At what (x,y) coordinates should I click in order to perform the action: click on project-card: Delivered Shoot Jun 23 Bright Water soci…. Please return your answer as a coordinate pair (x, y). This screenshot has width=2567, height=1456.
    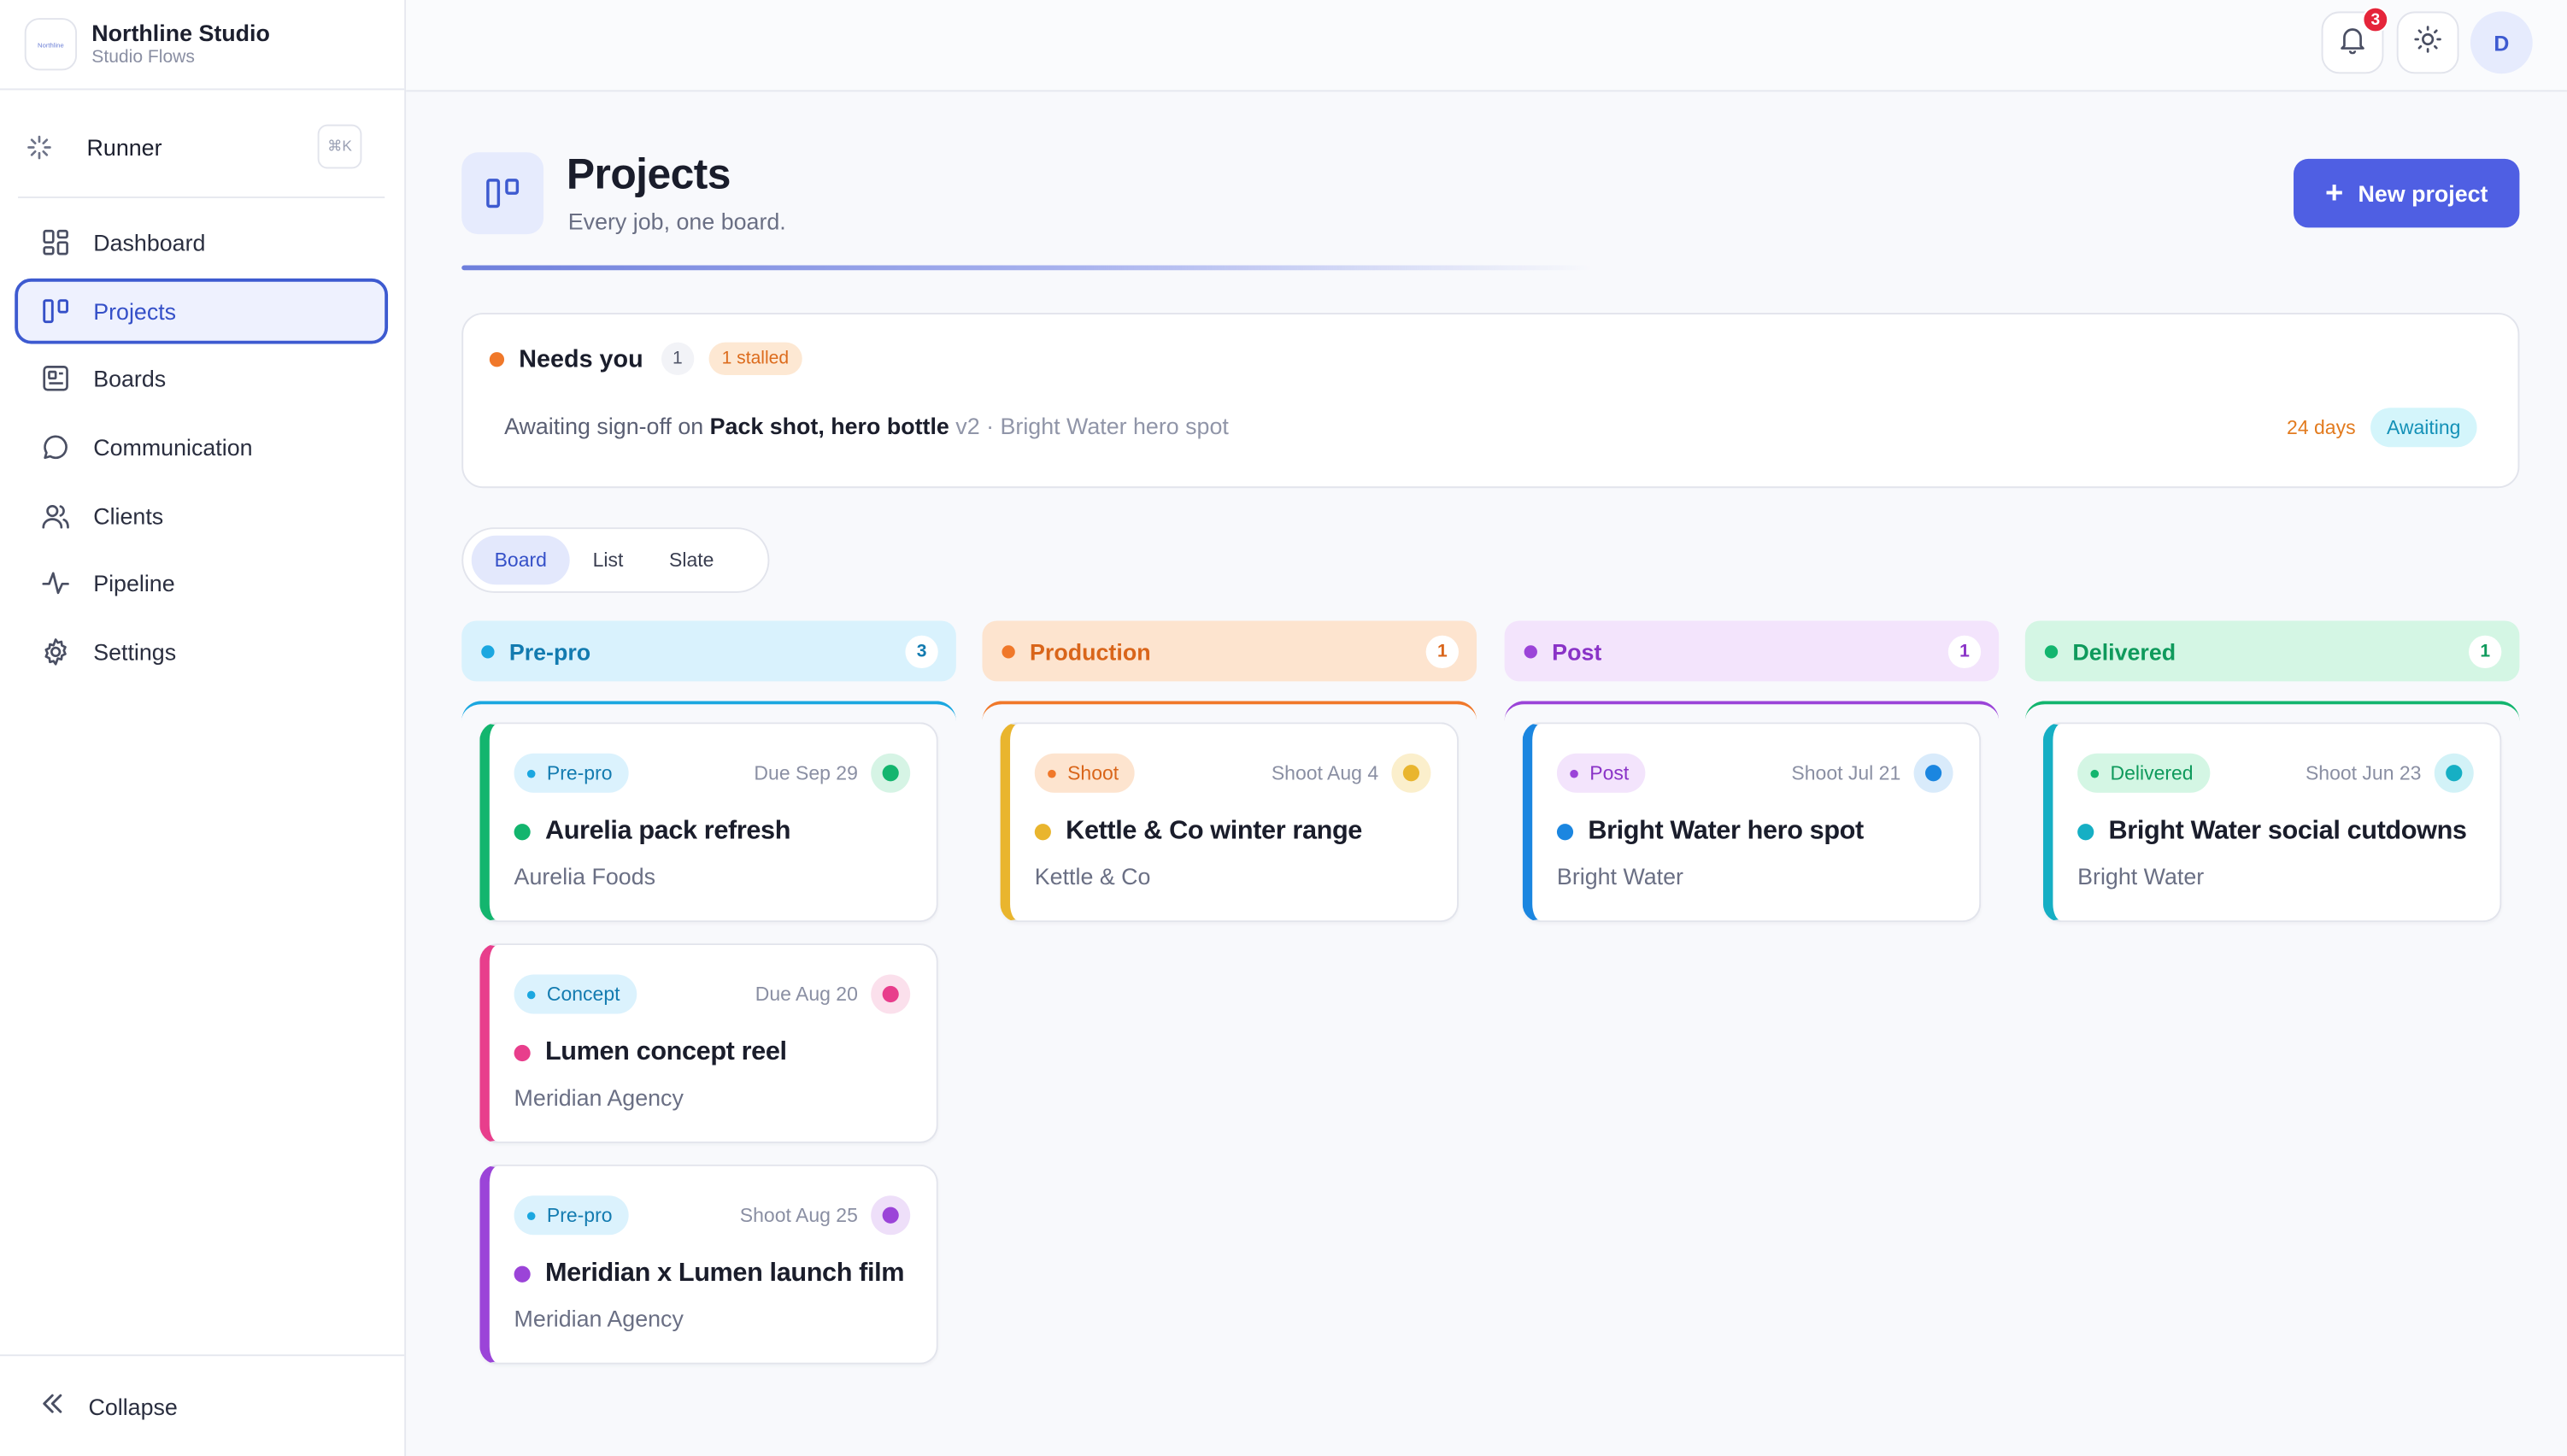
    Looking at the image, I should click on (2272, 823).